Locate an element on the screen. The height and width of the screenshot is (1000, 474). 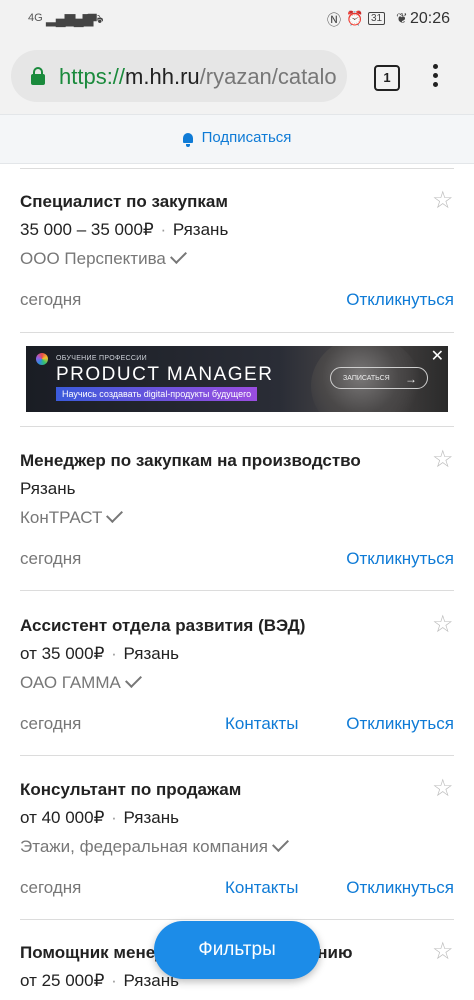
company-name: Этажи, федеральная компания is located at coordinates (144, 846).